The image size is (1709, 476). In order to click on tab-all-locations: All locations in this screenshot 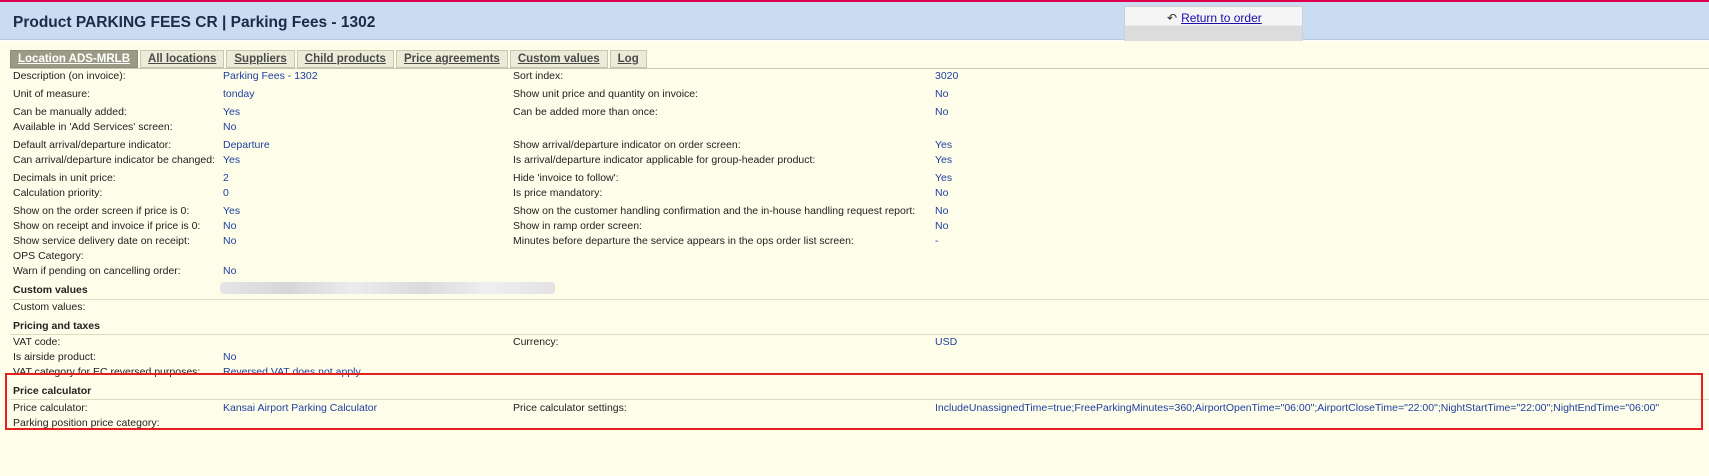, I will do `click(182, 59)`.